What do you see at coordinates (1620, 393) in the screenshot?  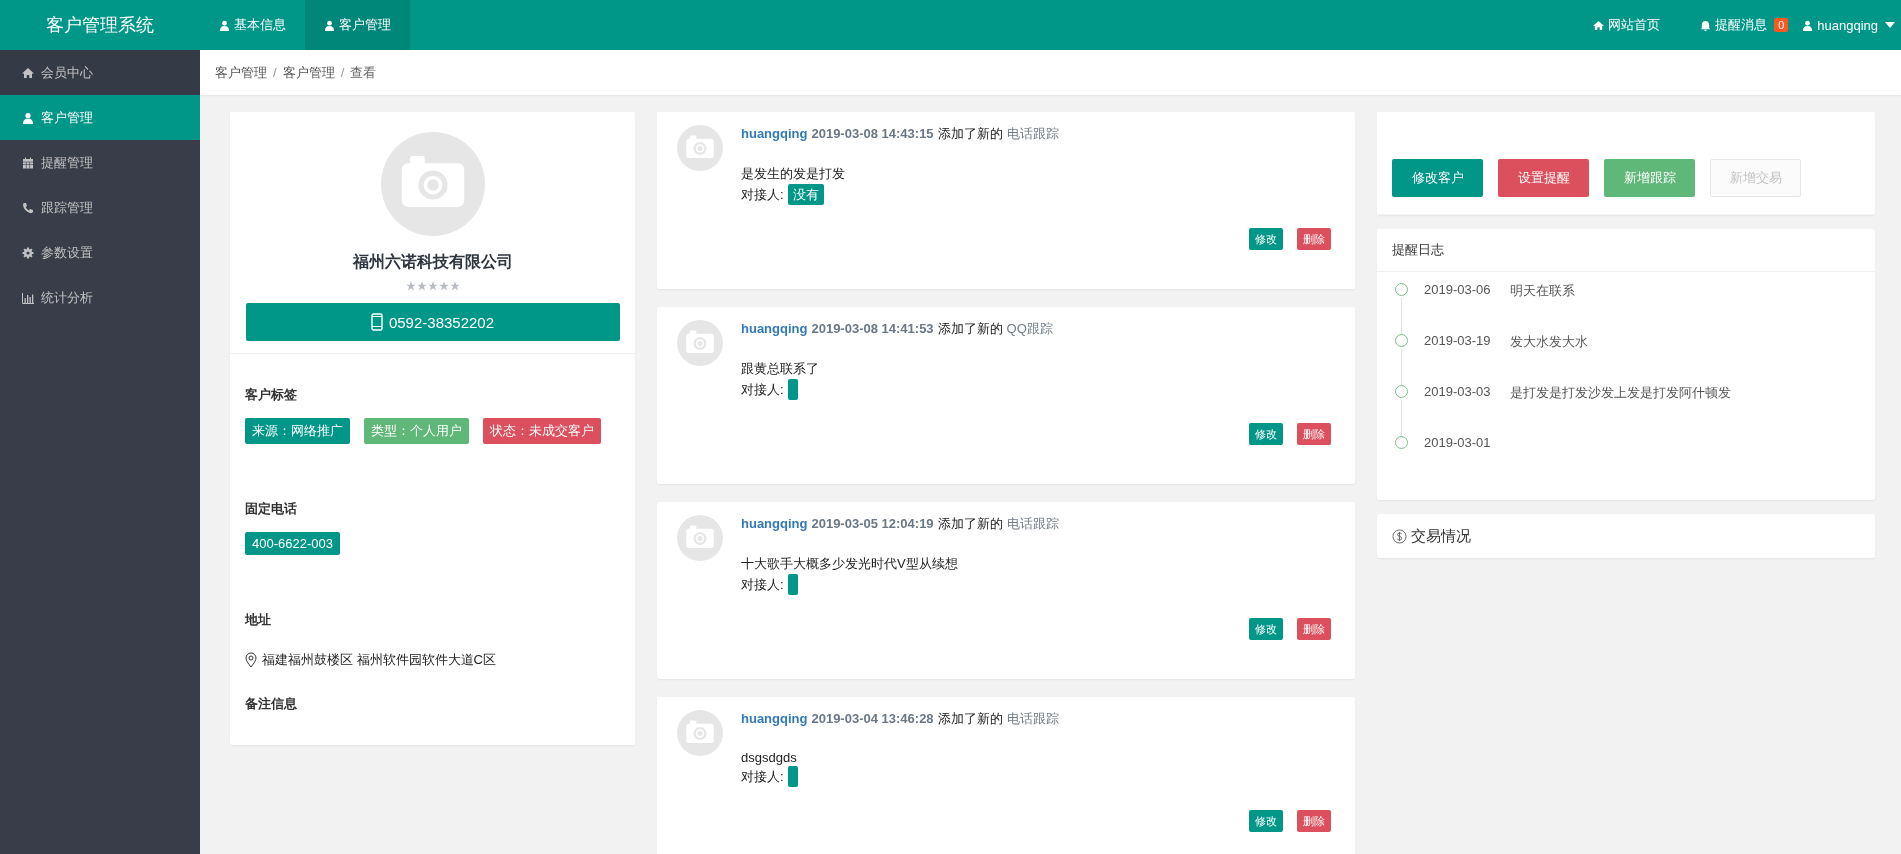 I see `reminder-text: 是打发是打发沙发上发是打发阿什顿发` at bounding box center [1620, 393].